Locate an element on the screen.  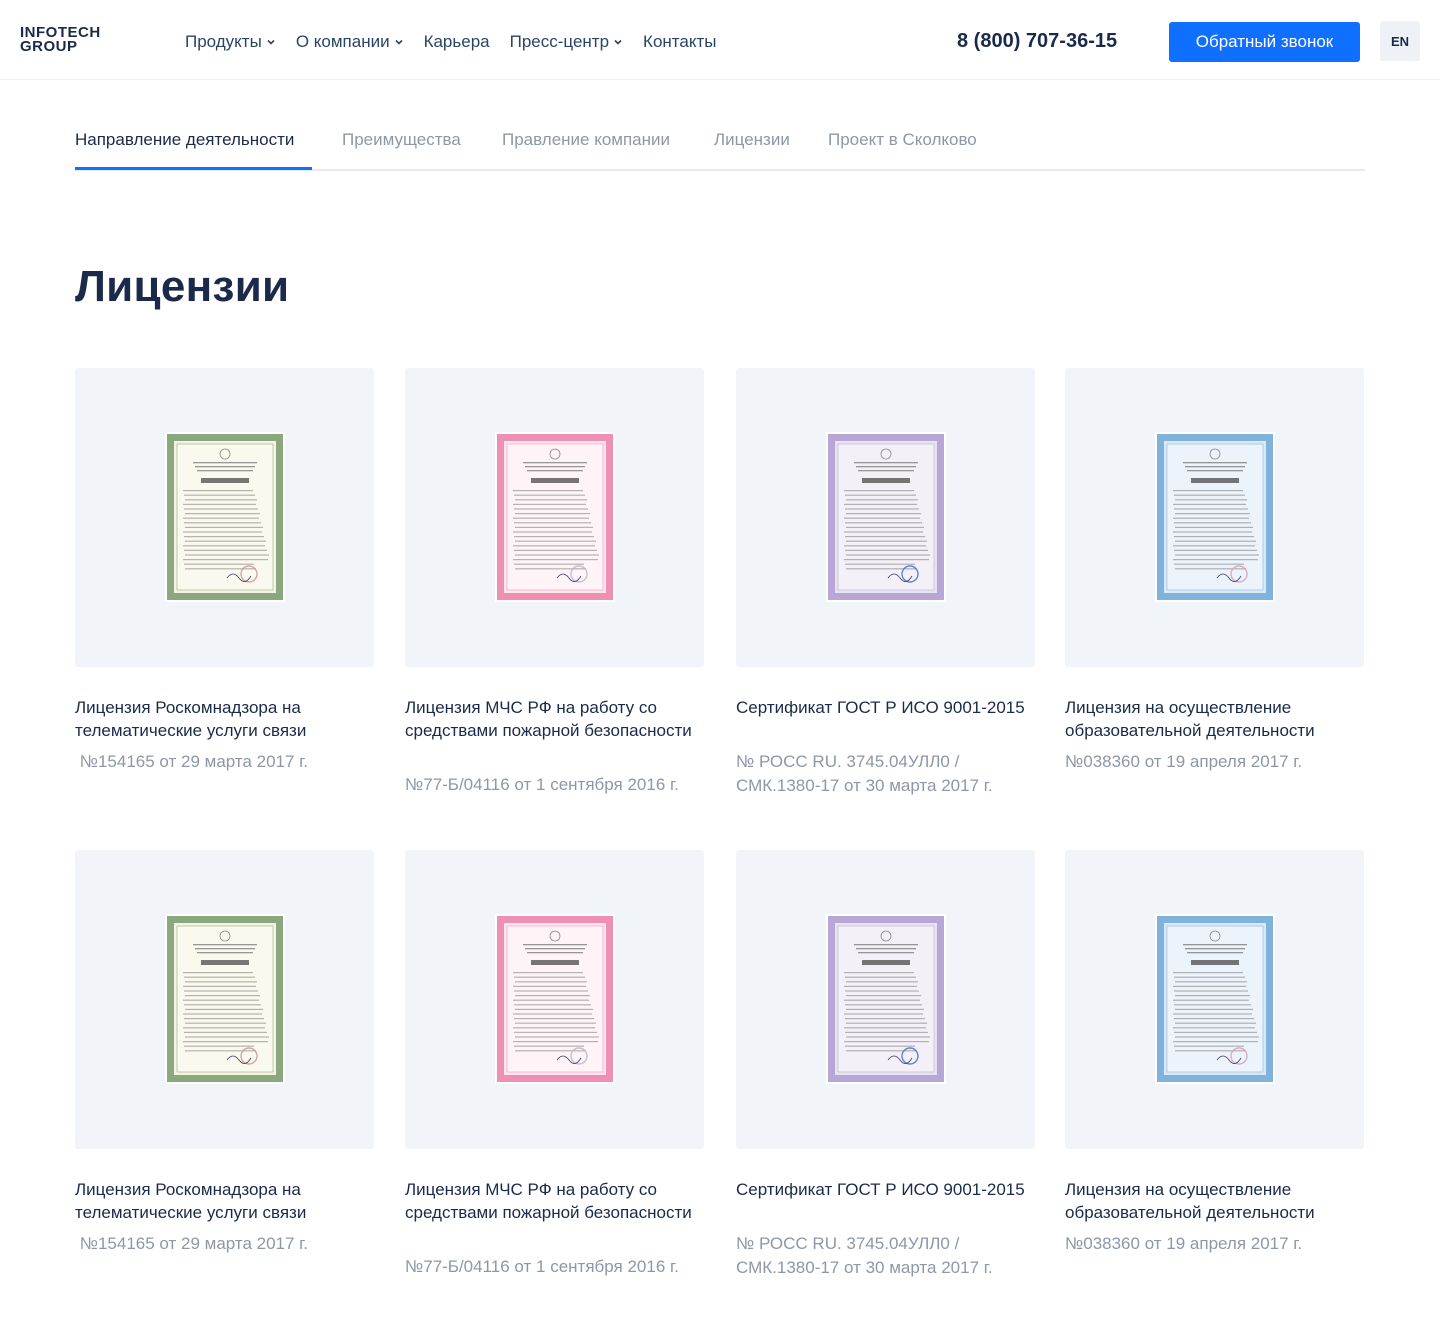
tab-board: Правление компании is located at coordinates (586, 140).